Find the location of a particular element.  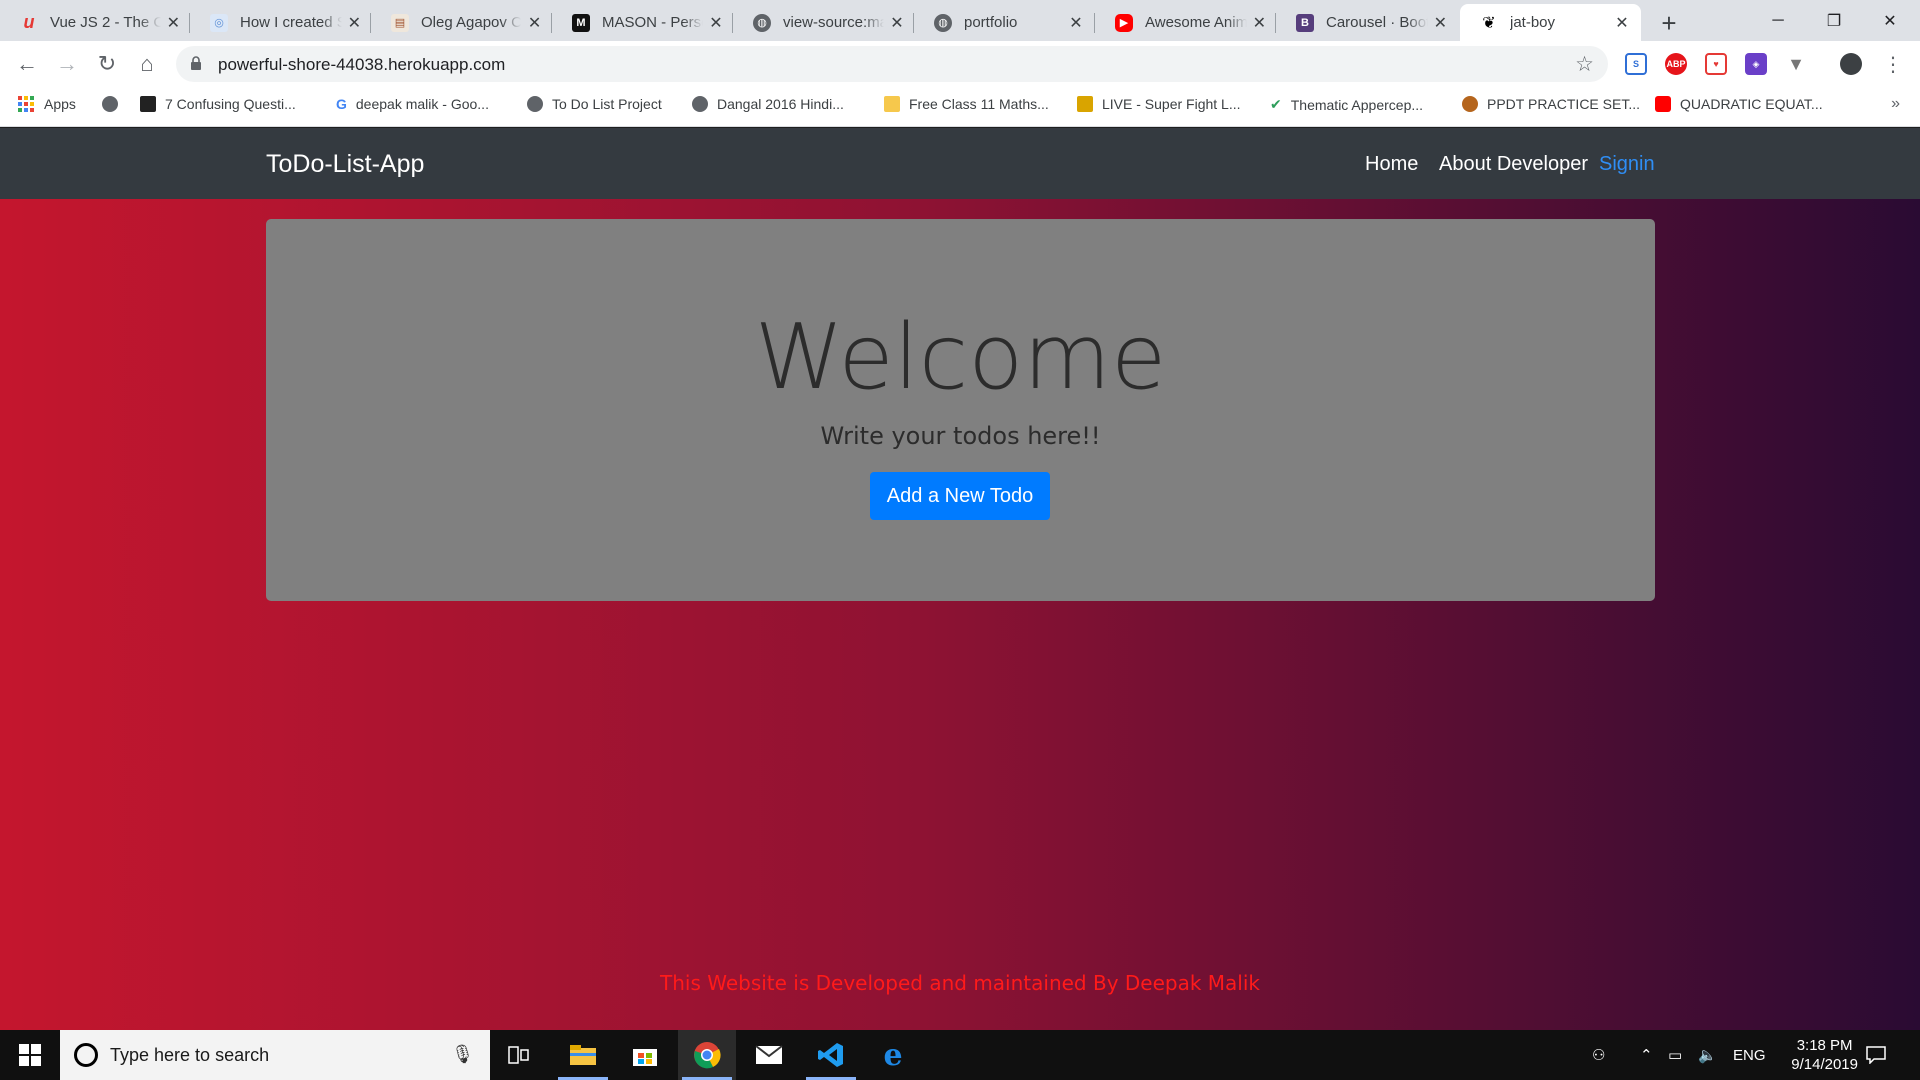

profile-avatar is located at coordinates (1851, 64).